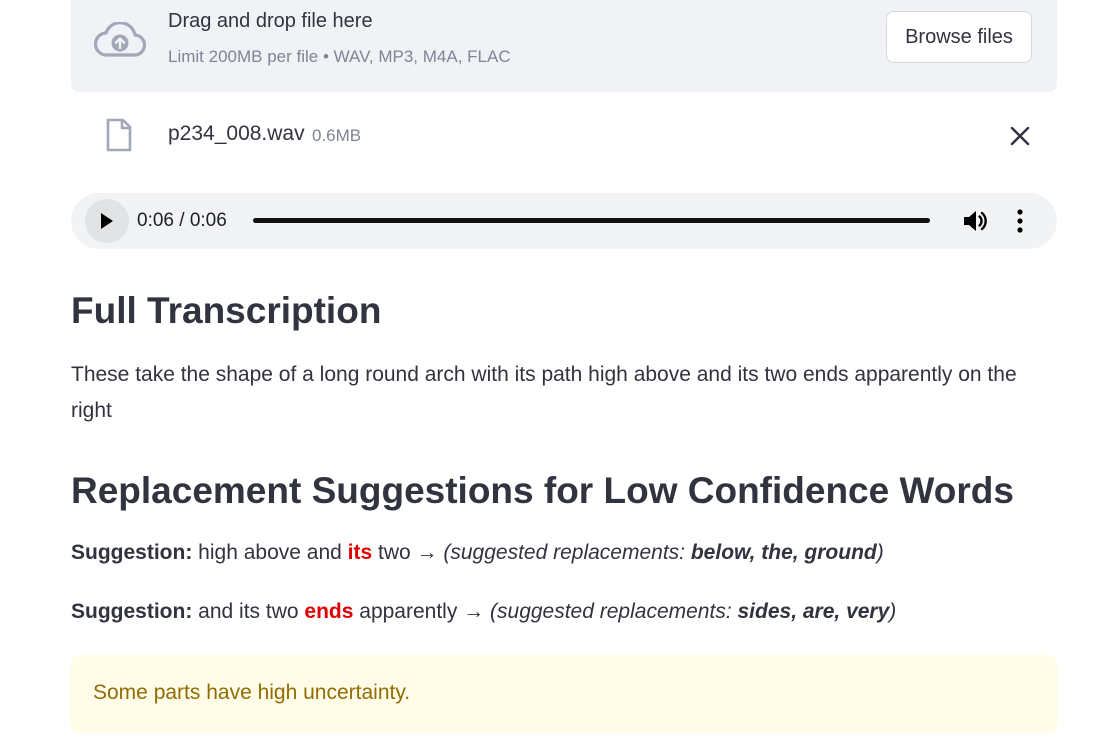 The image size is (1095, 748). Describe the element at coordinates (252, 692) in the screenshot. I see `warning-text: Some parts have high uncertainty.` at that location.